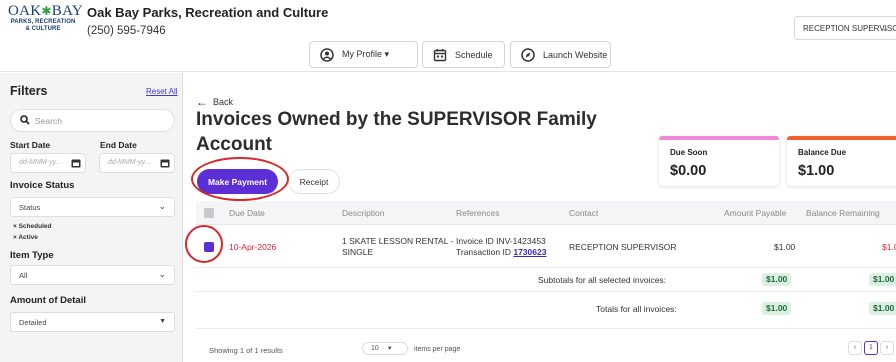 Image resolution: width=896 pixels, height=362 pixels. I want to click on total-amount-badge: $1.00, so click(777, 308).